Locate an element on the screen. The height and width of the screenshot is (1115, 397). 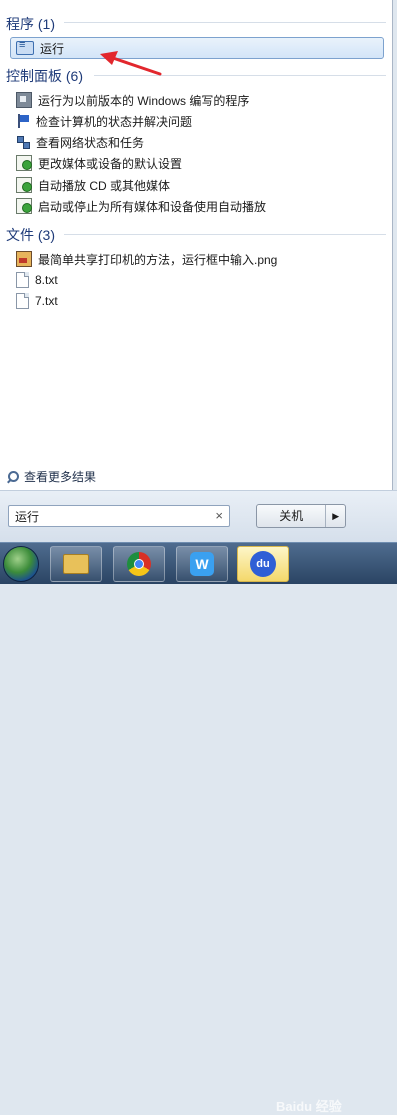
taskbar-wps-button: W is located at coordinates (202, 564).